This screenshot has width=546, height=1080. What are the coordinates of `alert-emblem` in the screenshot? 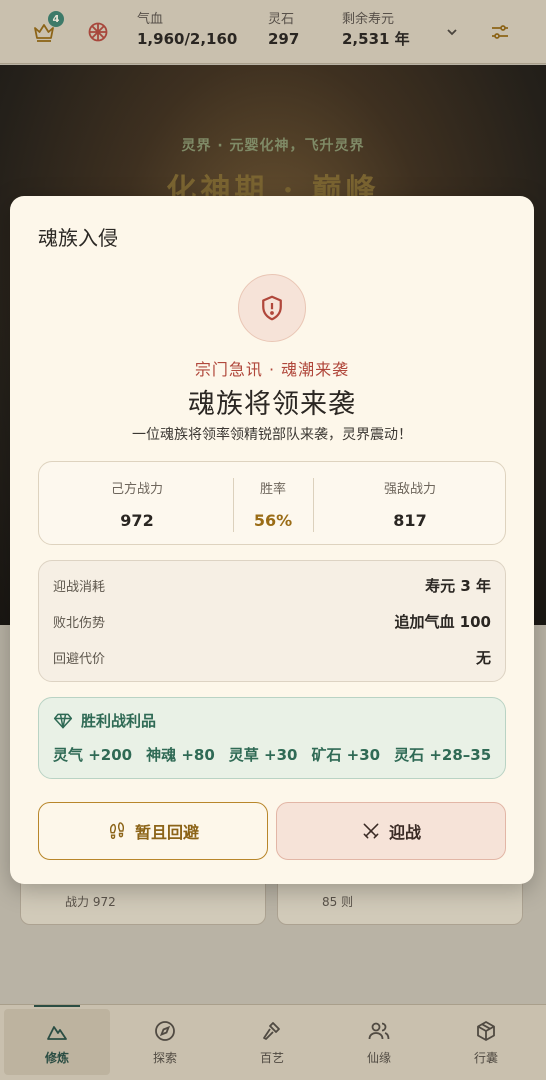 It's located at (272, 308).